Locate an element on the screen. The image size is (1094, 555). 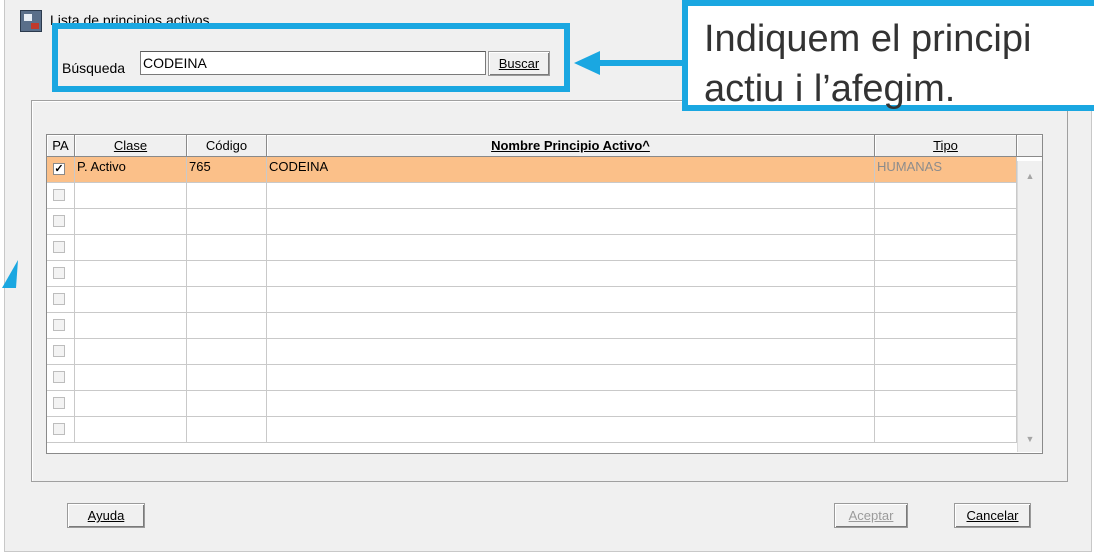
cell-pa: ✓ is located at coordinates (61, 170).